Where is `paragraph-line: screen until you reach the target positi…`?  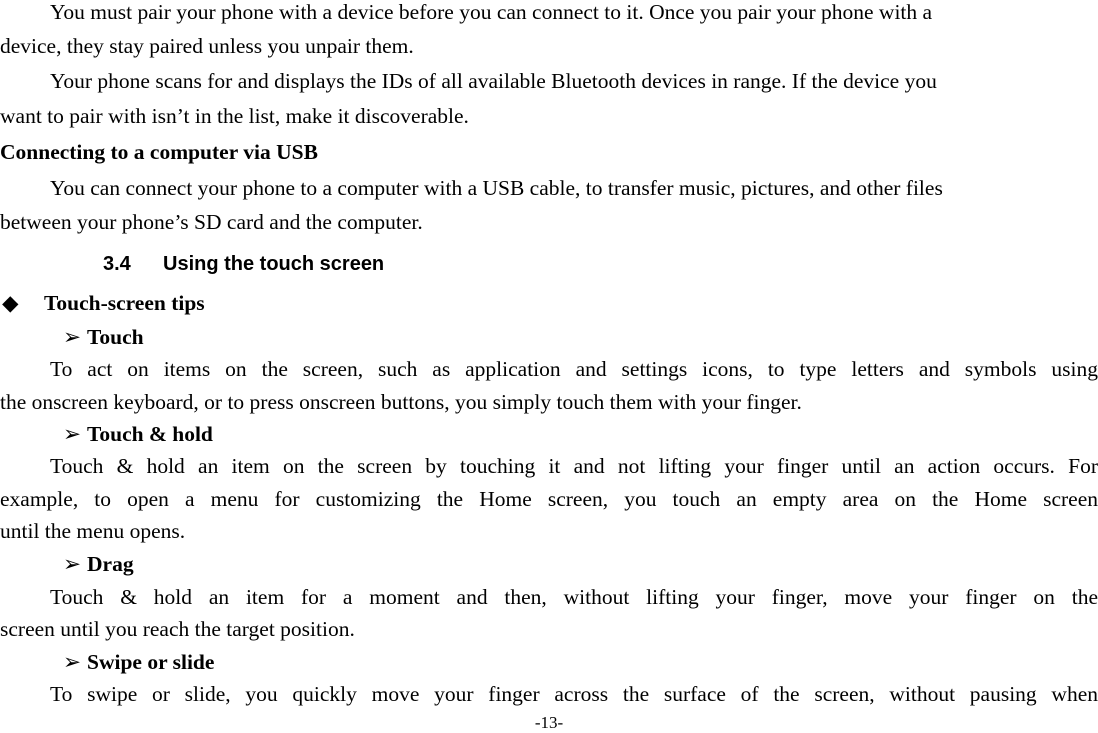 paragraph-line: screen until you reach the target positi… is located at coordinates (177, 629).